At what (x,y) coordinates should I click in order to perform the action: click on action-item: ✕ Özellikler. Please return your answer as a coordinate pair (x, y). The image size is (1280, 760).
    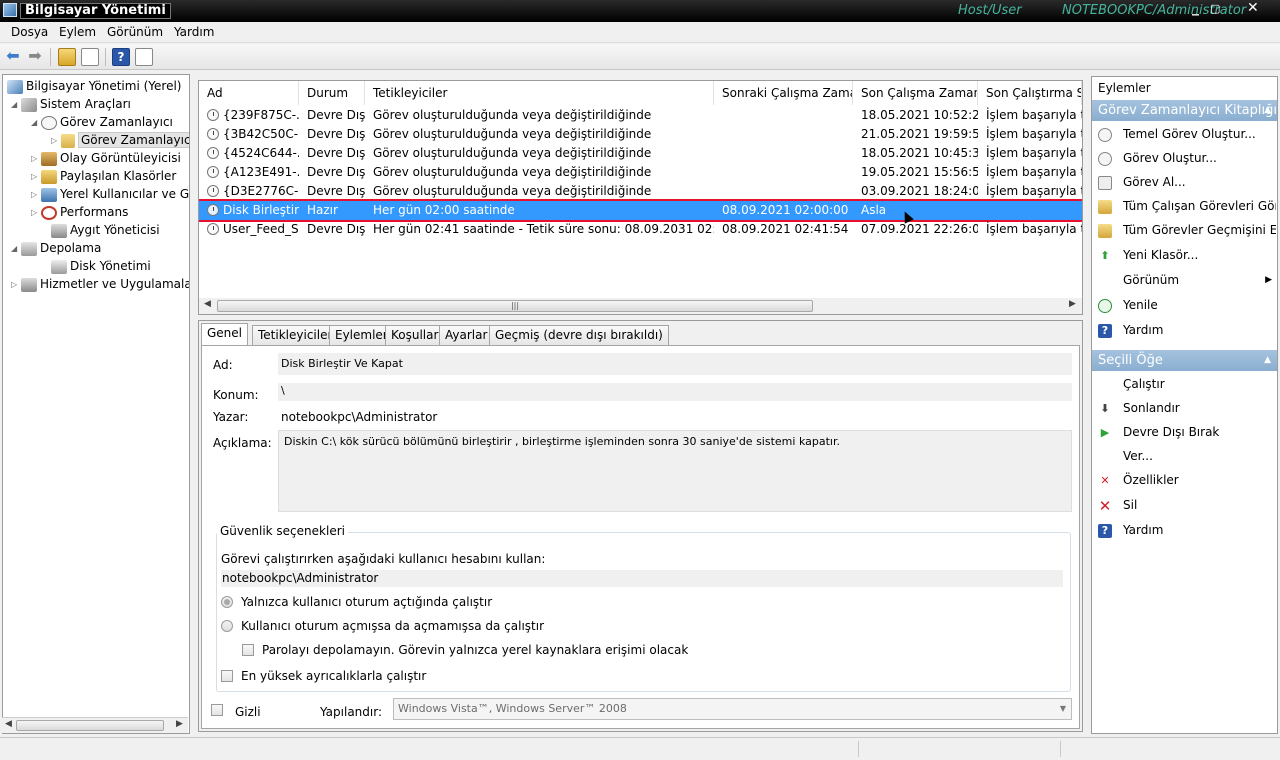
    Looking at the image, I should click on (1187, 480).